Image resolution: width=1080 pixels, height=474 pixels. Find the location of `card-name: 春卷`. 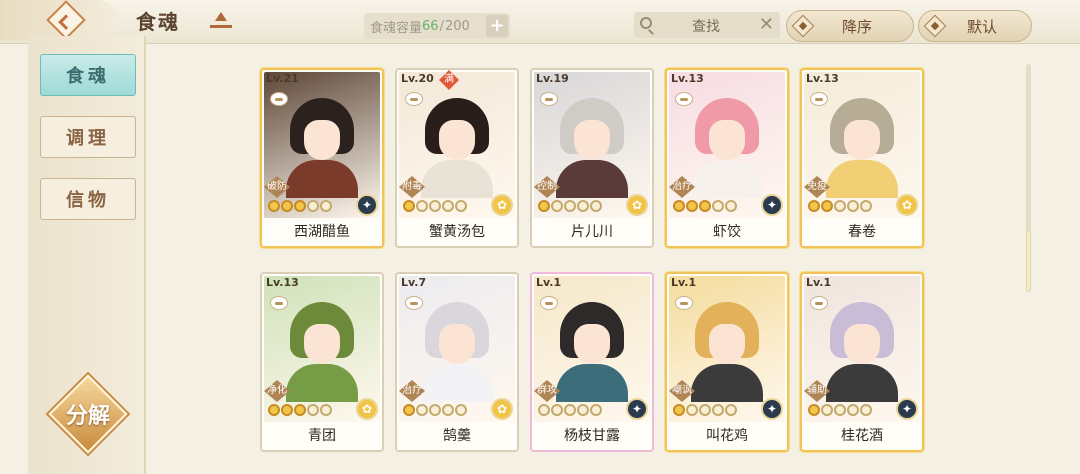

card-name: 春卷 is located at coordinates (862, 232).